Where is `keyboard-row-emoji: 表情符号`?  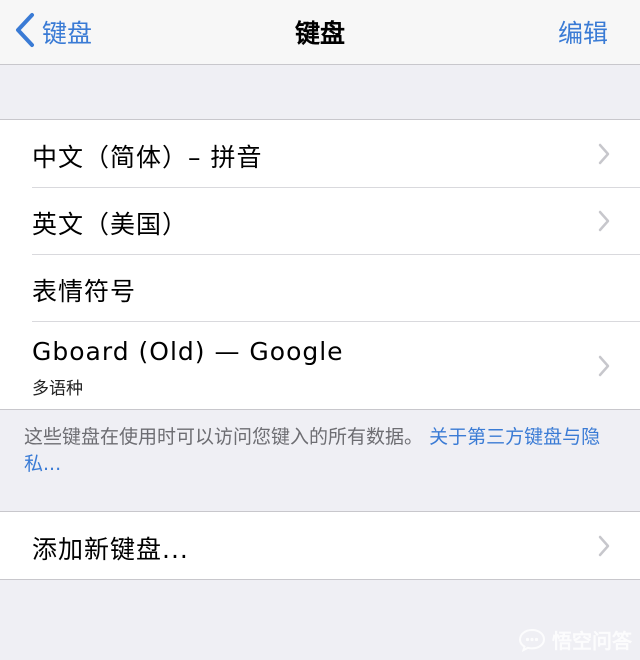
keyboard-row-emoji: 表情符号 is located at coordinates (320, 287).